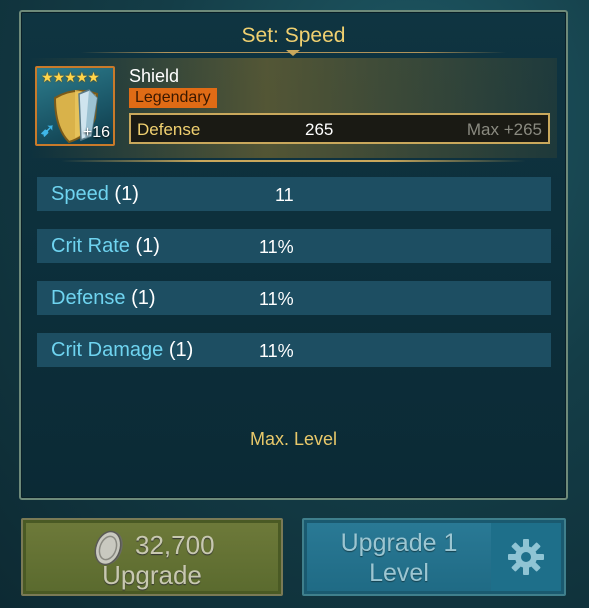  Describe the element at coordinates (154, 76) in the screenshot. I see `item-name: Shield` at that location.